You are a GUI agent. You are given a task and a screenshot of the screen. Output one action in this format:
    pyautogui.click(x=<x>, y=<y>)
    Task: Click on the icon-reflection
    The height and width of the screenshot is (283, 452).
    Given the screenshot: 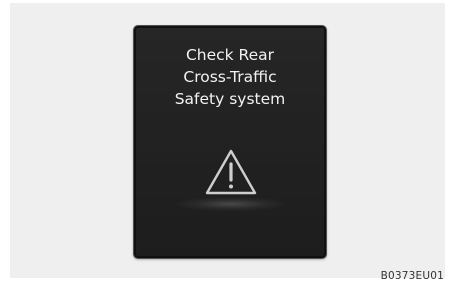 What is the action you would take?
    pyautogui.click(x=231, y=204)
    